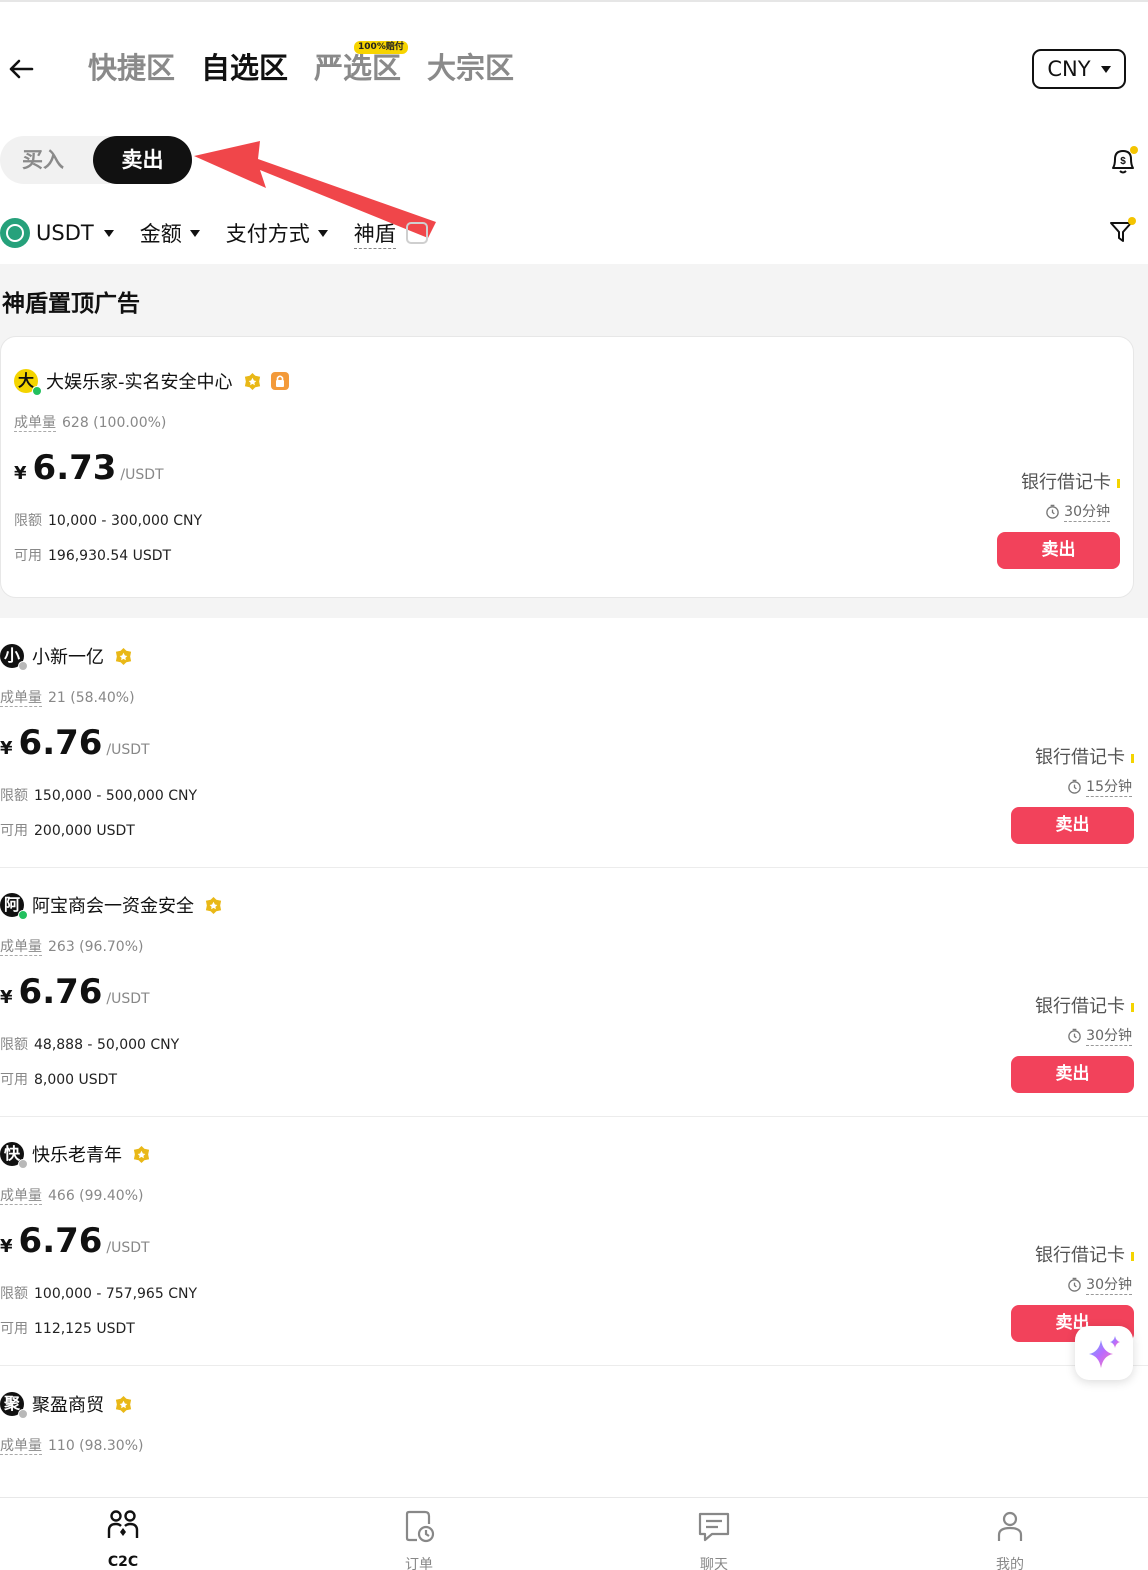 The width and height of the screenshot is (1148, 1570). I want to click on time-value: 30分钟, so click(1109, 1035).